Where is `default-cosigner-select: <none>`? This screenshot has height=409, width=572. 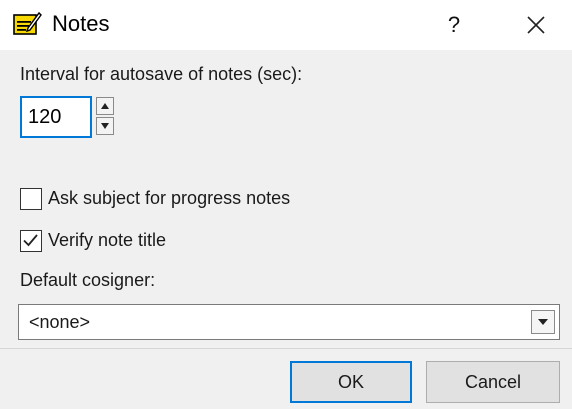
default-cosigner-select: <none> is located at coordinates (289, 322).